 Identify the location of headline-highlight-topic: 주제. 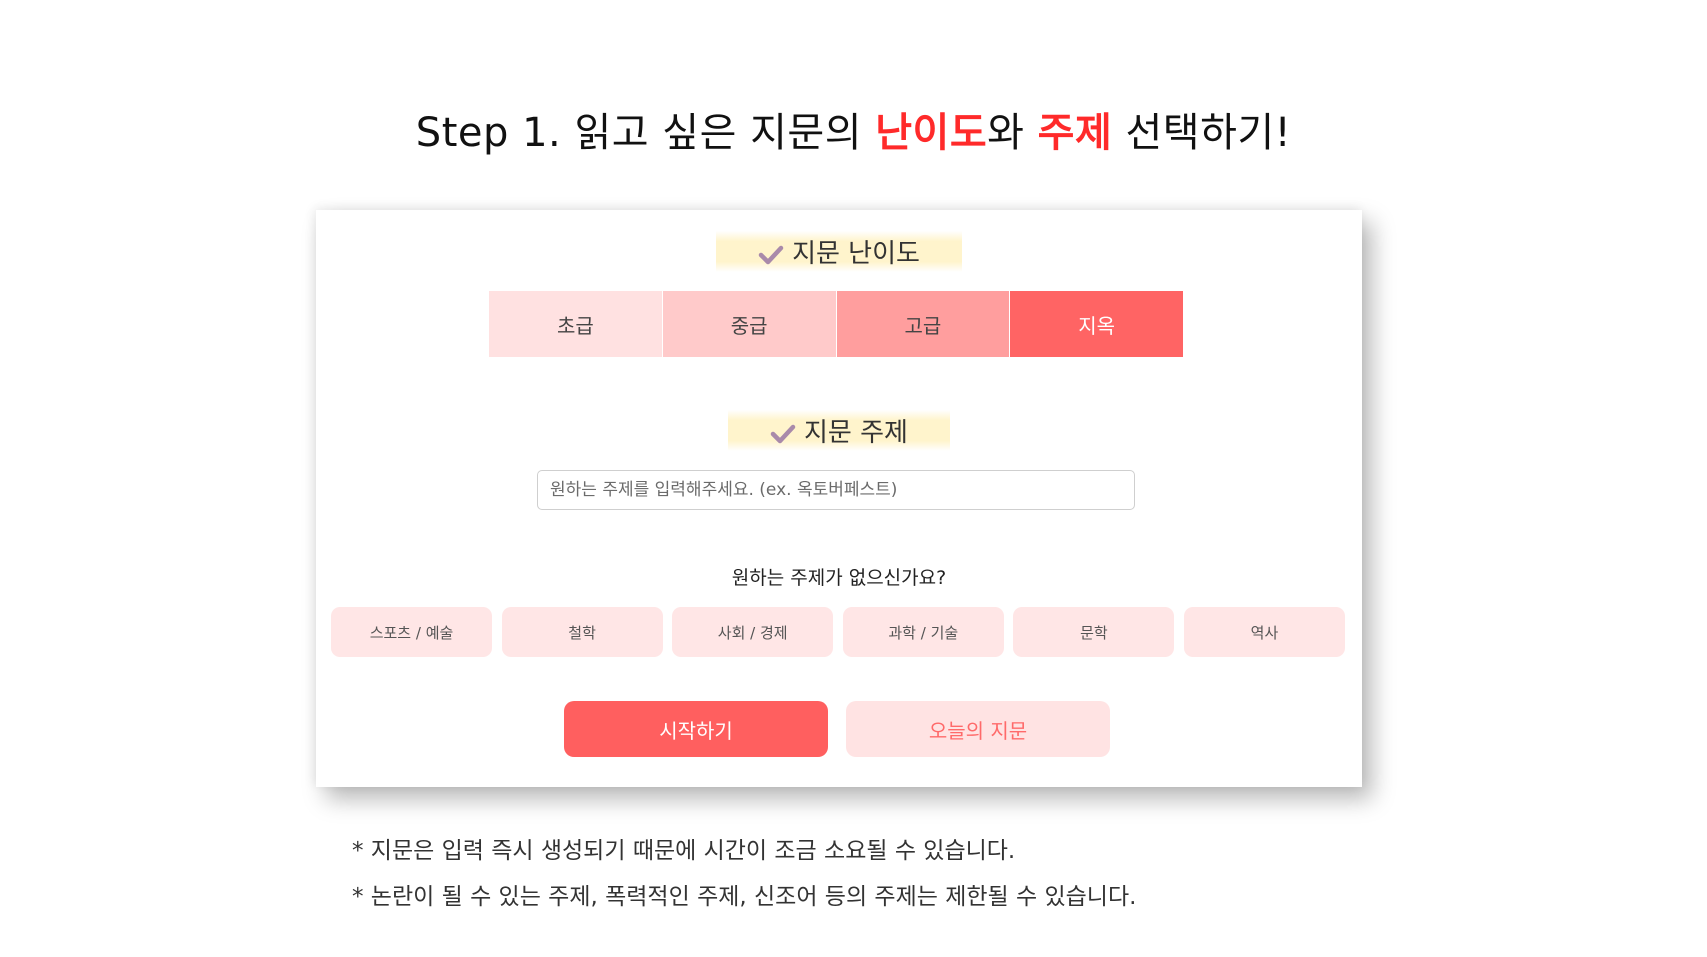
(1075, 133).